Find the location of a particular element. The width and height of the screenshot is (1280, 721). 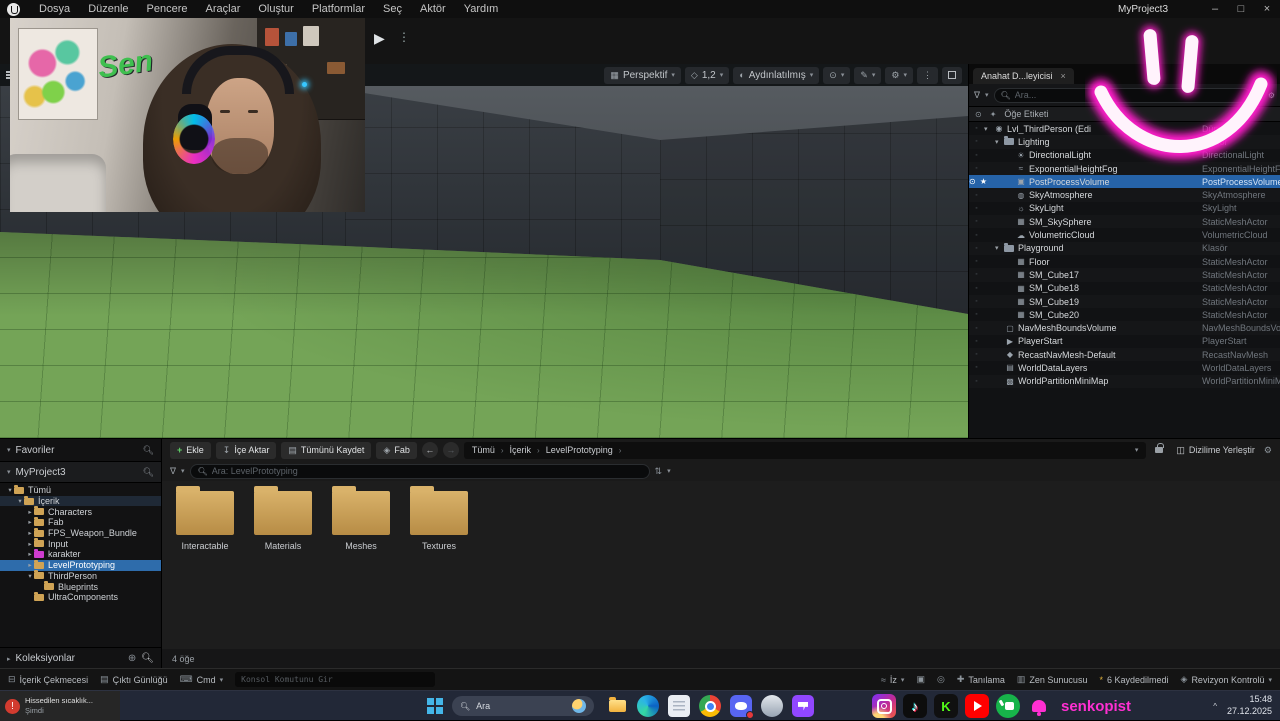

menu-aktör: Aktör is located at coordinates (433, 9).